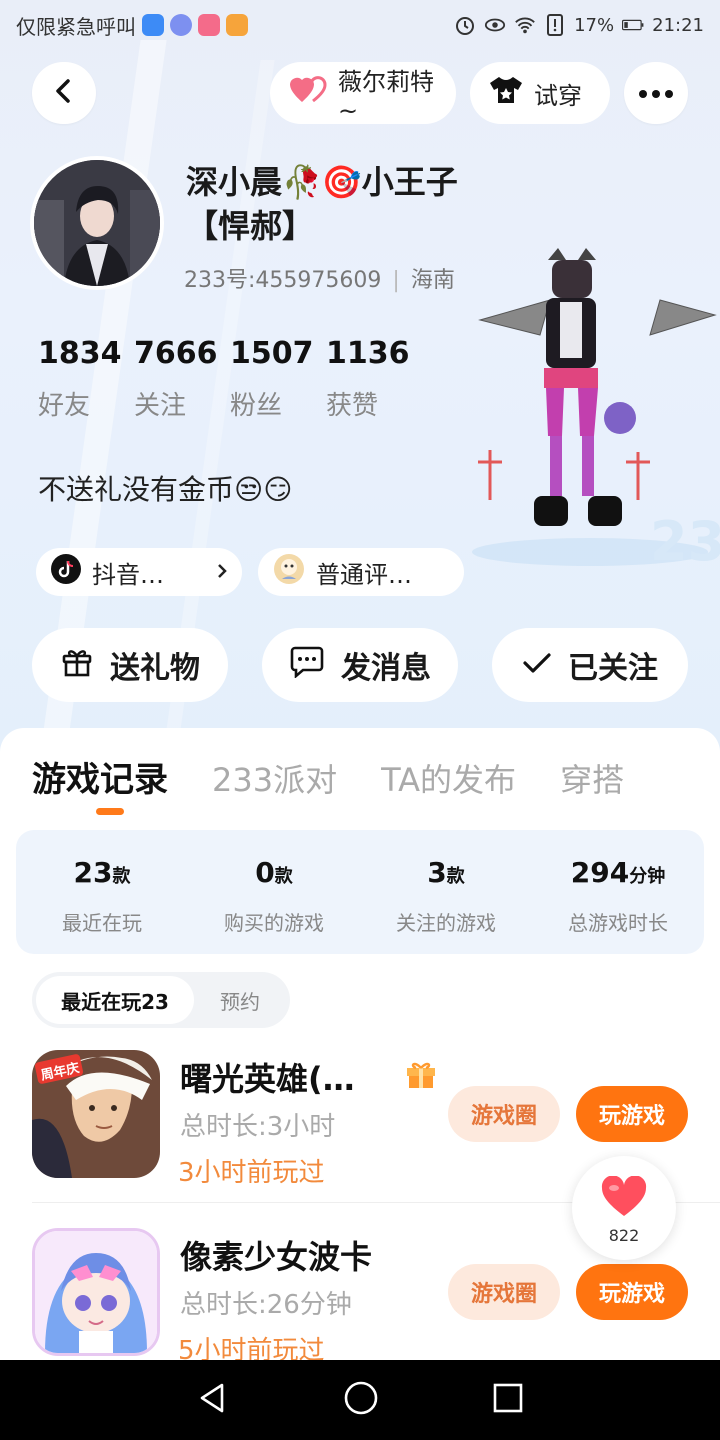 The width and height of the screenshot is (720, 1440). What do you see at coordinates (421, 1076) in the screenshot?
I see `gift-box-icon` at bounding box center [421, 1076].